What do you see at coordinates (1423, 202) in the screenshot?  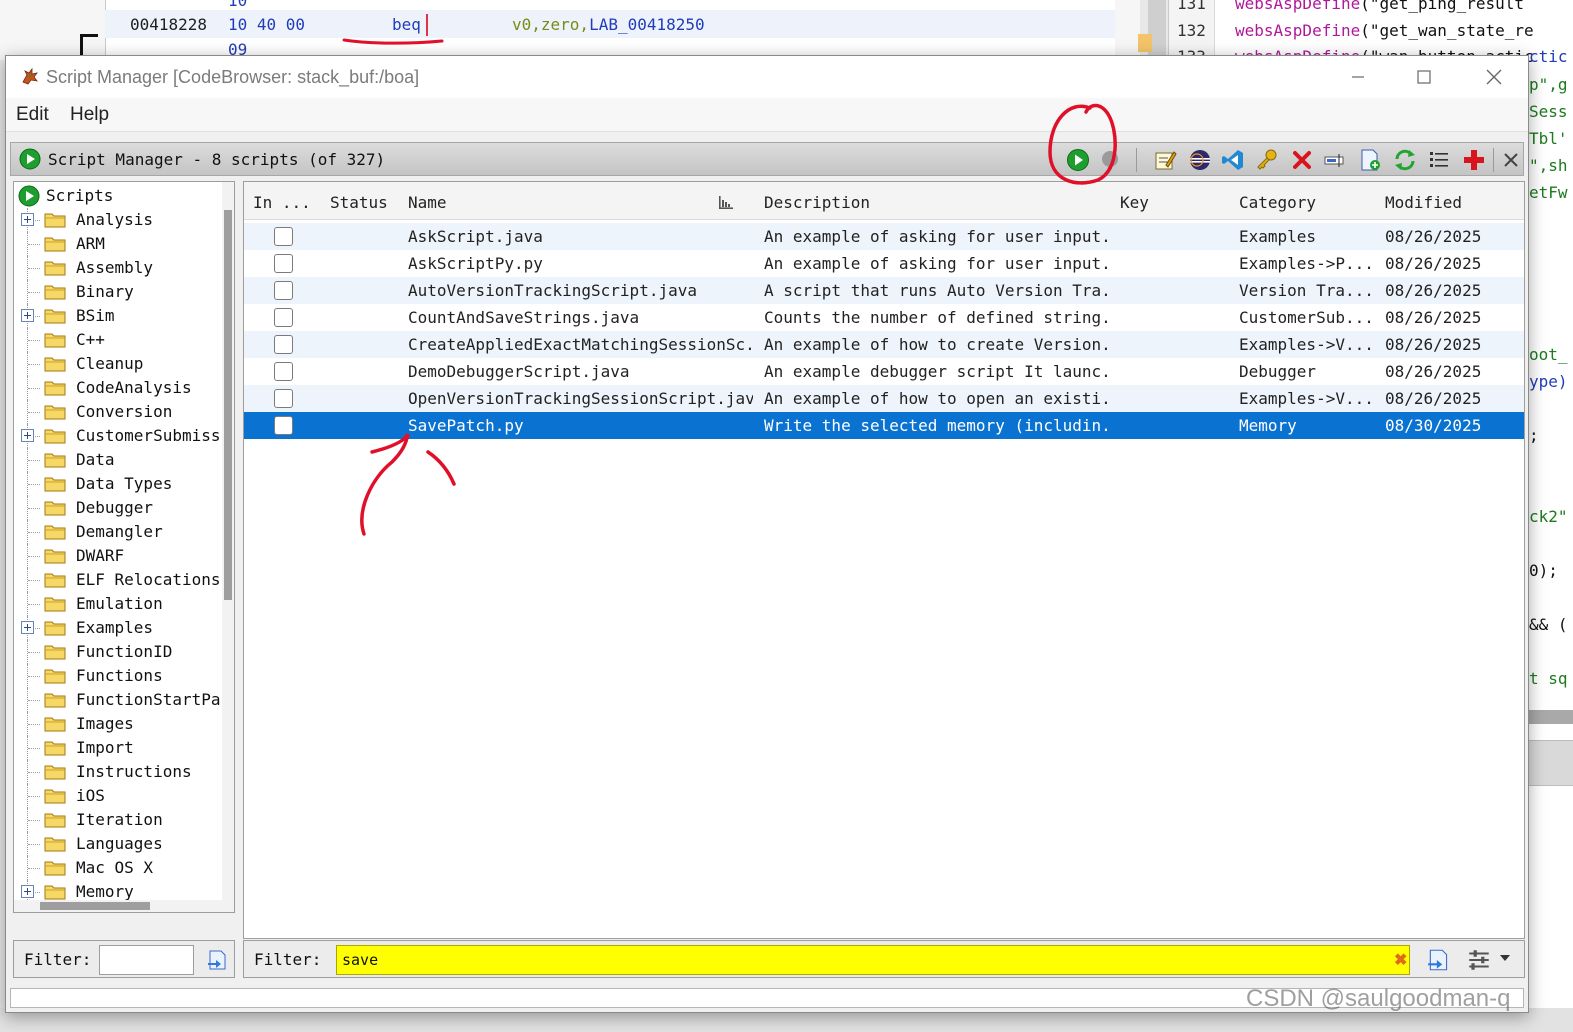 I see `column-header-modified: Modified` at bounding box center [1423, 202].